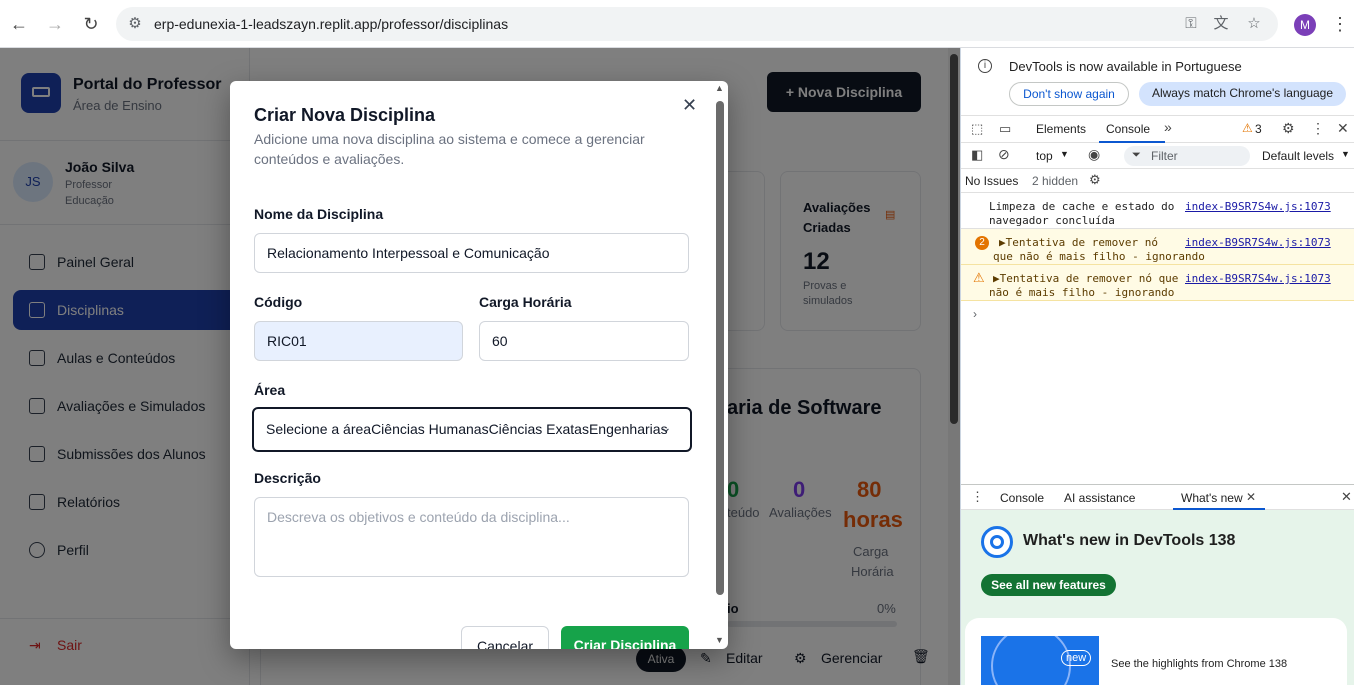  What do you see at coordinates (1022, 498) in the screenshot?
I see `drawer-tab-console: Console` at bounding box center [1022, 498].